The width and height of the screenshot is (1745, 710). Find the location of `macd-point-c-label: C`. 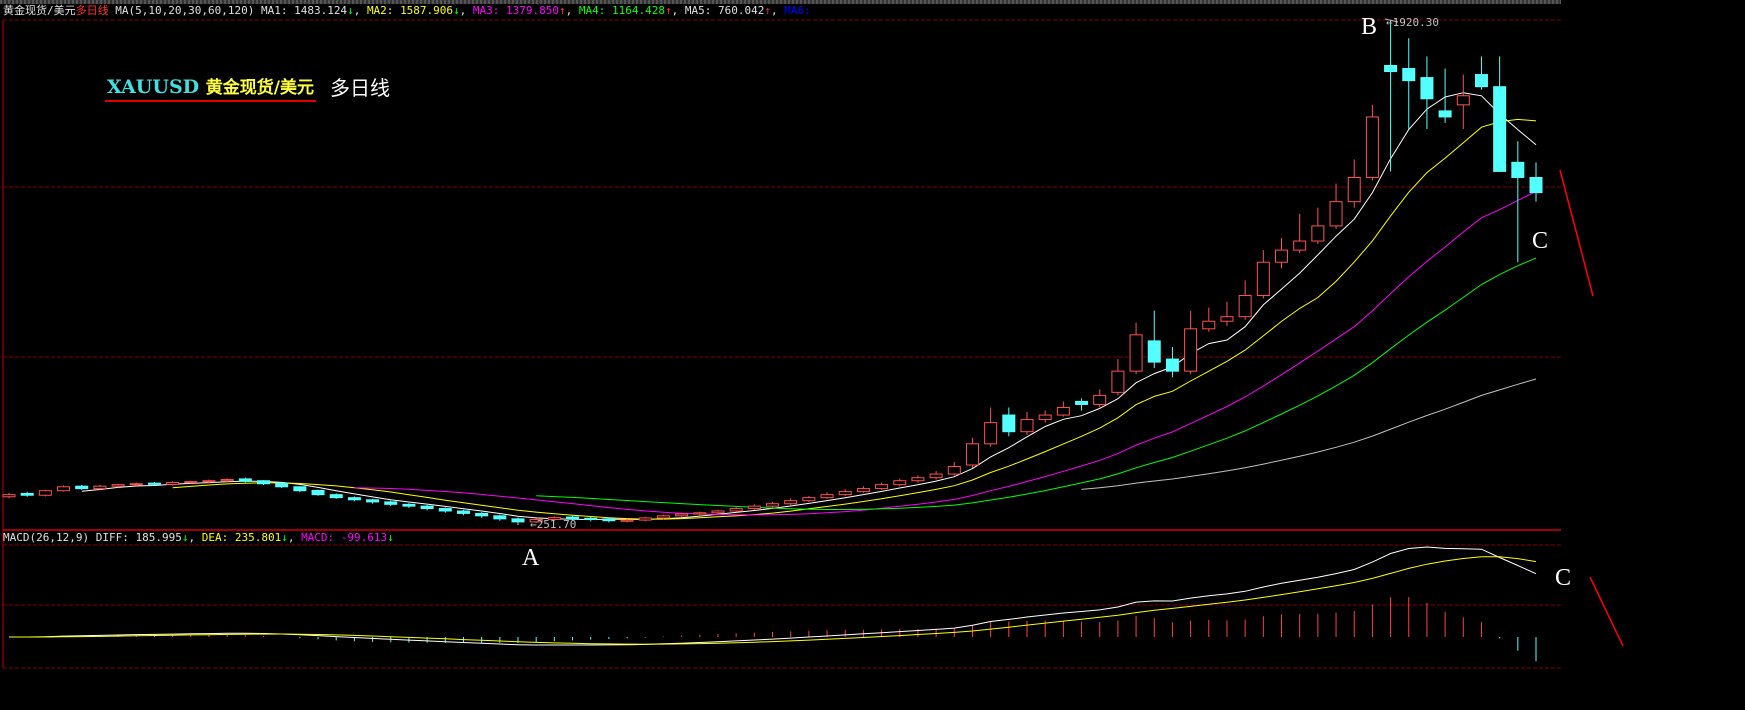

macd-point-c-label: C is located at coordinates (1563, 578).